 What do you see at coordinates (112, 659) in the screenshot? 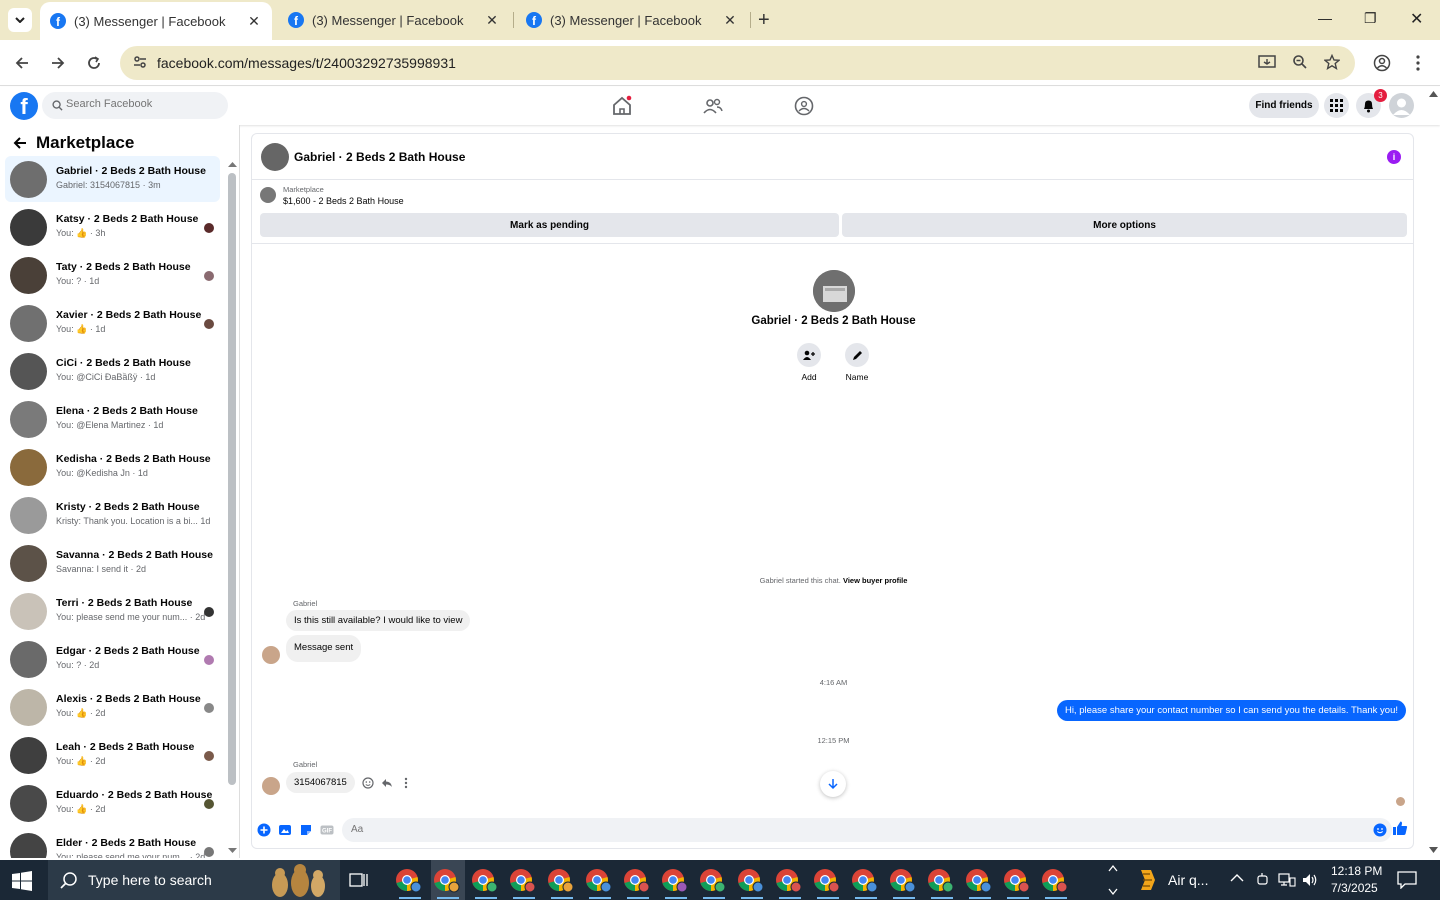
I see `conversation-item: Edgar · 2 Beds 2 Bath House You: ? · 2d` at bounding box center [112, 659].